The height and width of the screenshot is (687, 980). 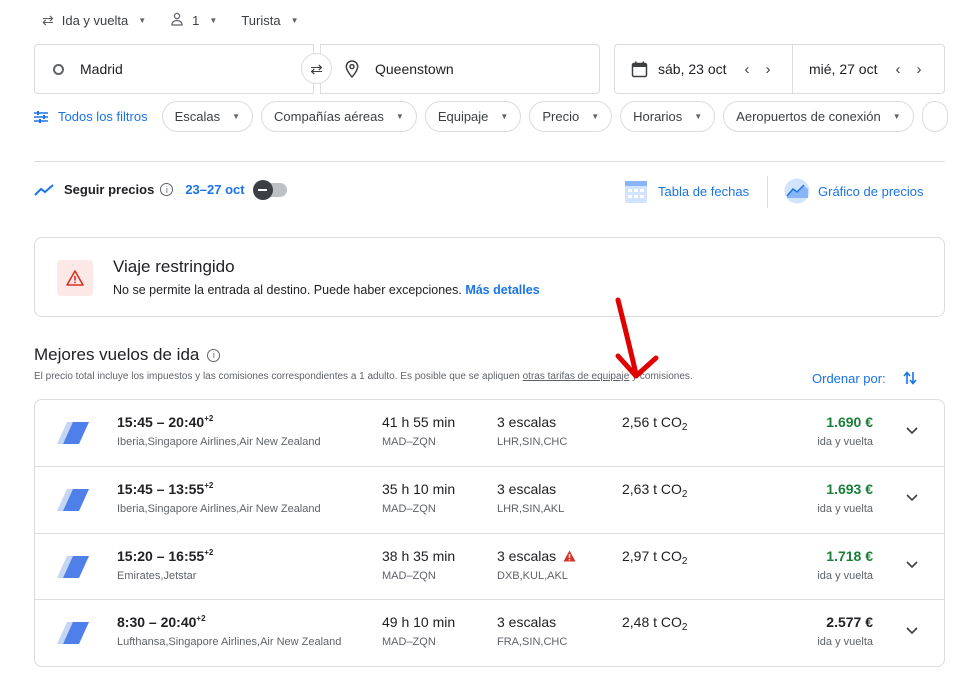 What do you see at coordinates (269, 20) in the screenshot?
I see `cabin-select: Turista ▼` at bounding box center [269, 20].